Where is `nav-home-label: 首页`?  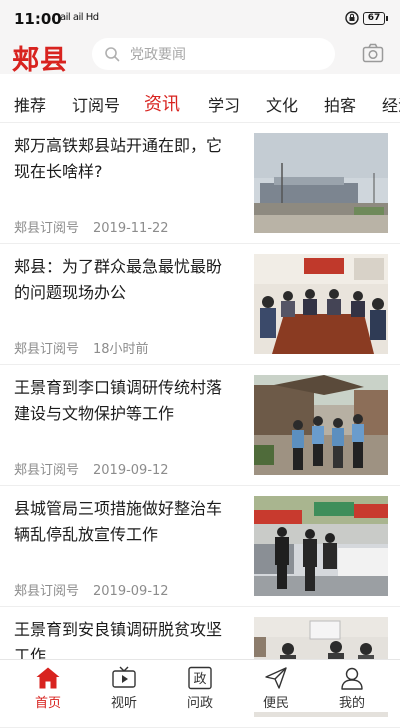 nav-home-label: 首页 is located at coordinates (47, 703).